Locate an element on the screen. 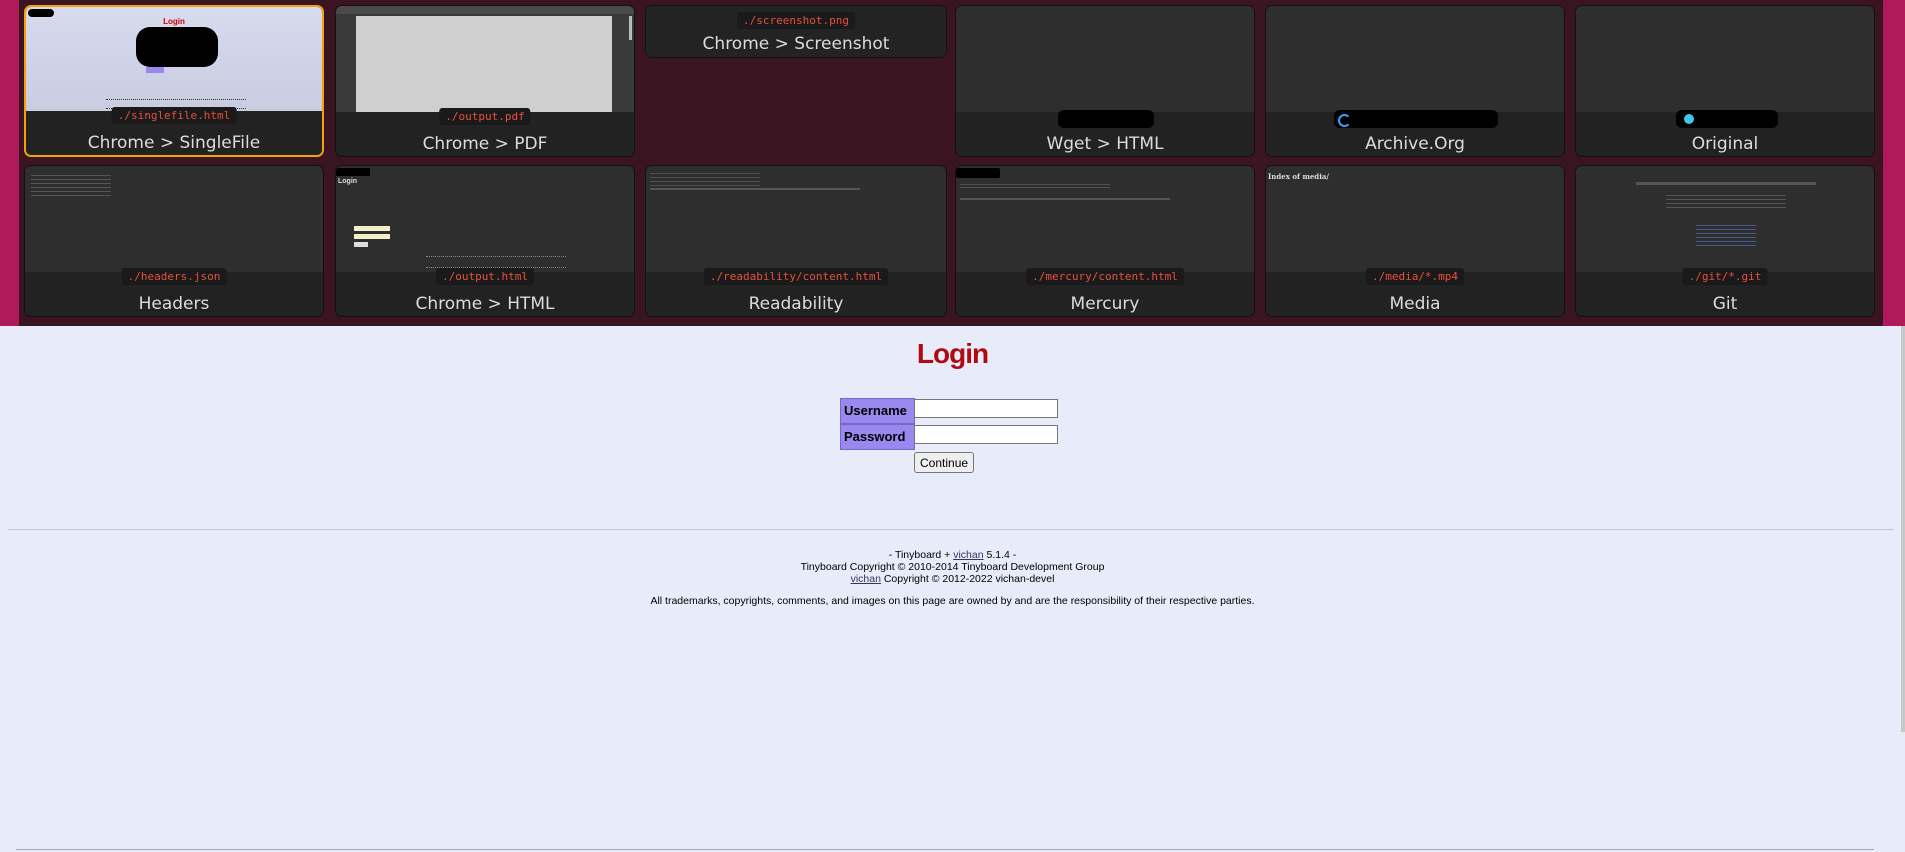 This screenshot has height=852, width=1905. card-media: Index of media/ ./media/*.mp4 Media is located at coordinates (1415, 241).